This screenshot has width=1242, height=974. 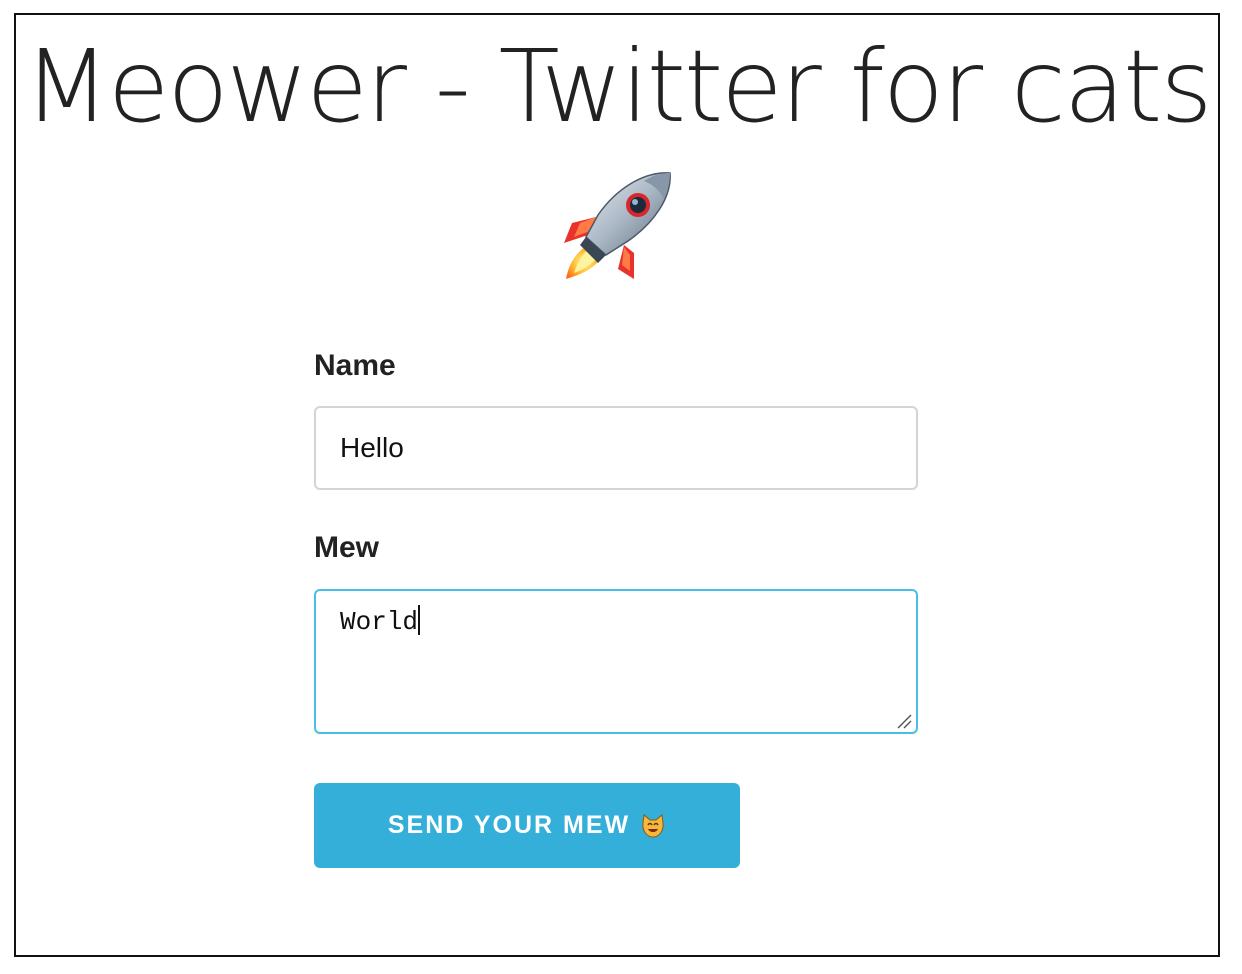 I want to click on mew-text: World, so click(x=379, y=622).